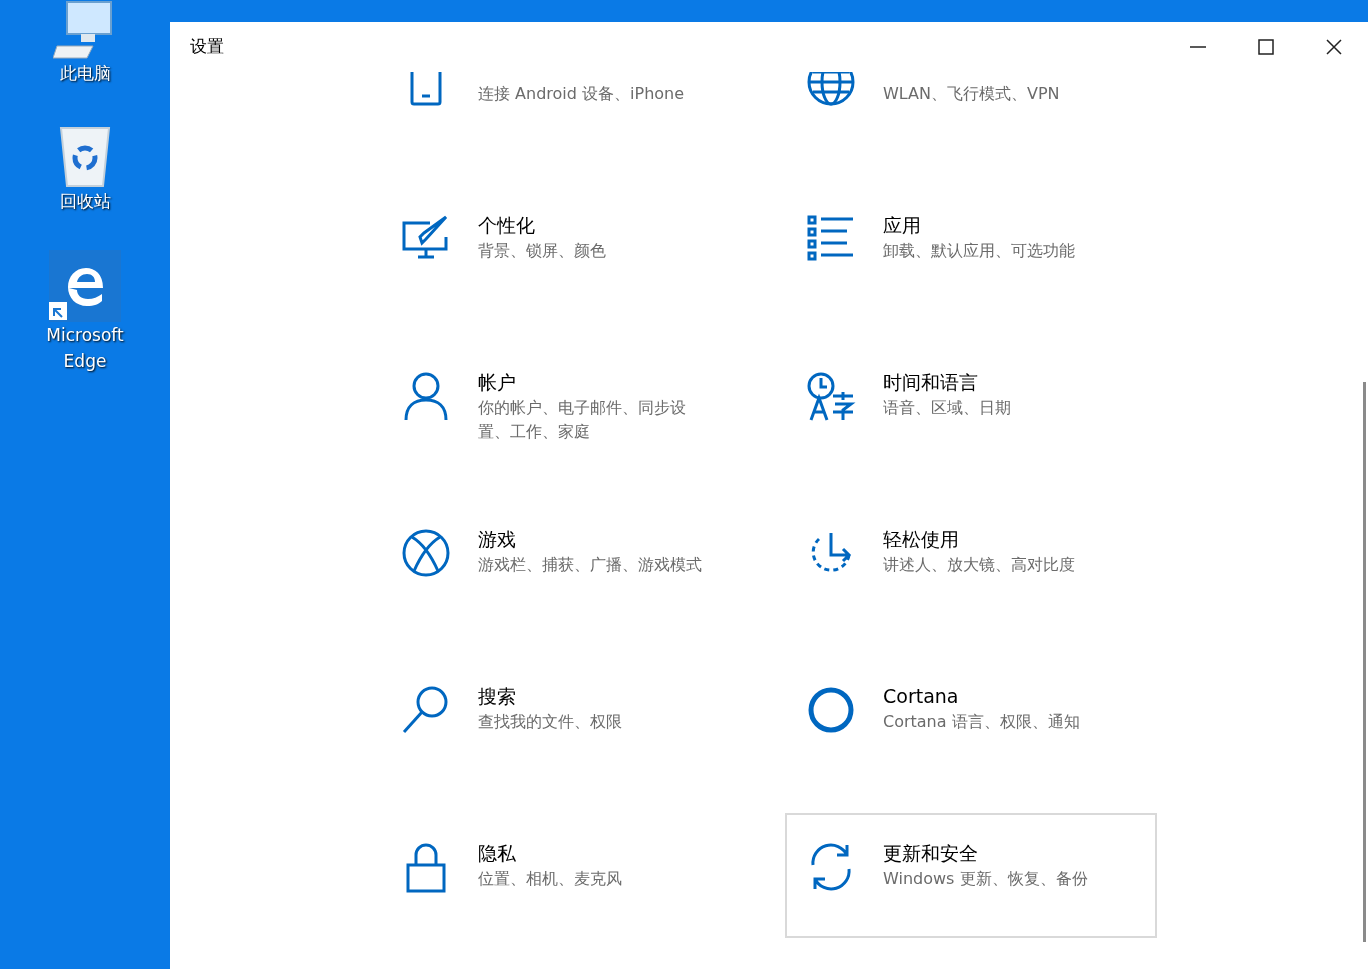 Image resolution: width=1368 pixels, height=969 pixels. What do you see at coordinates (931, 853) in the screenshot?
I see `tile-title: 更新和安全` at bounding box center [931, 853].